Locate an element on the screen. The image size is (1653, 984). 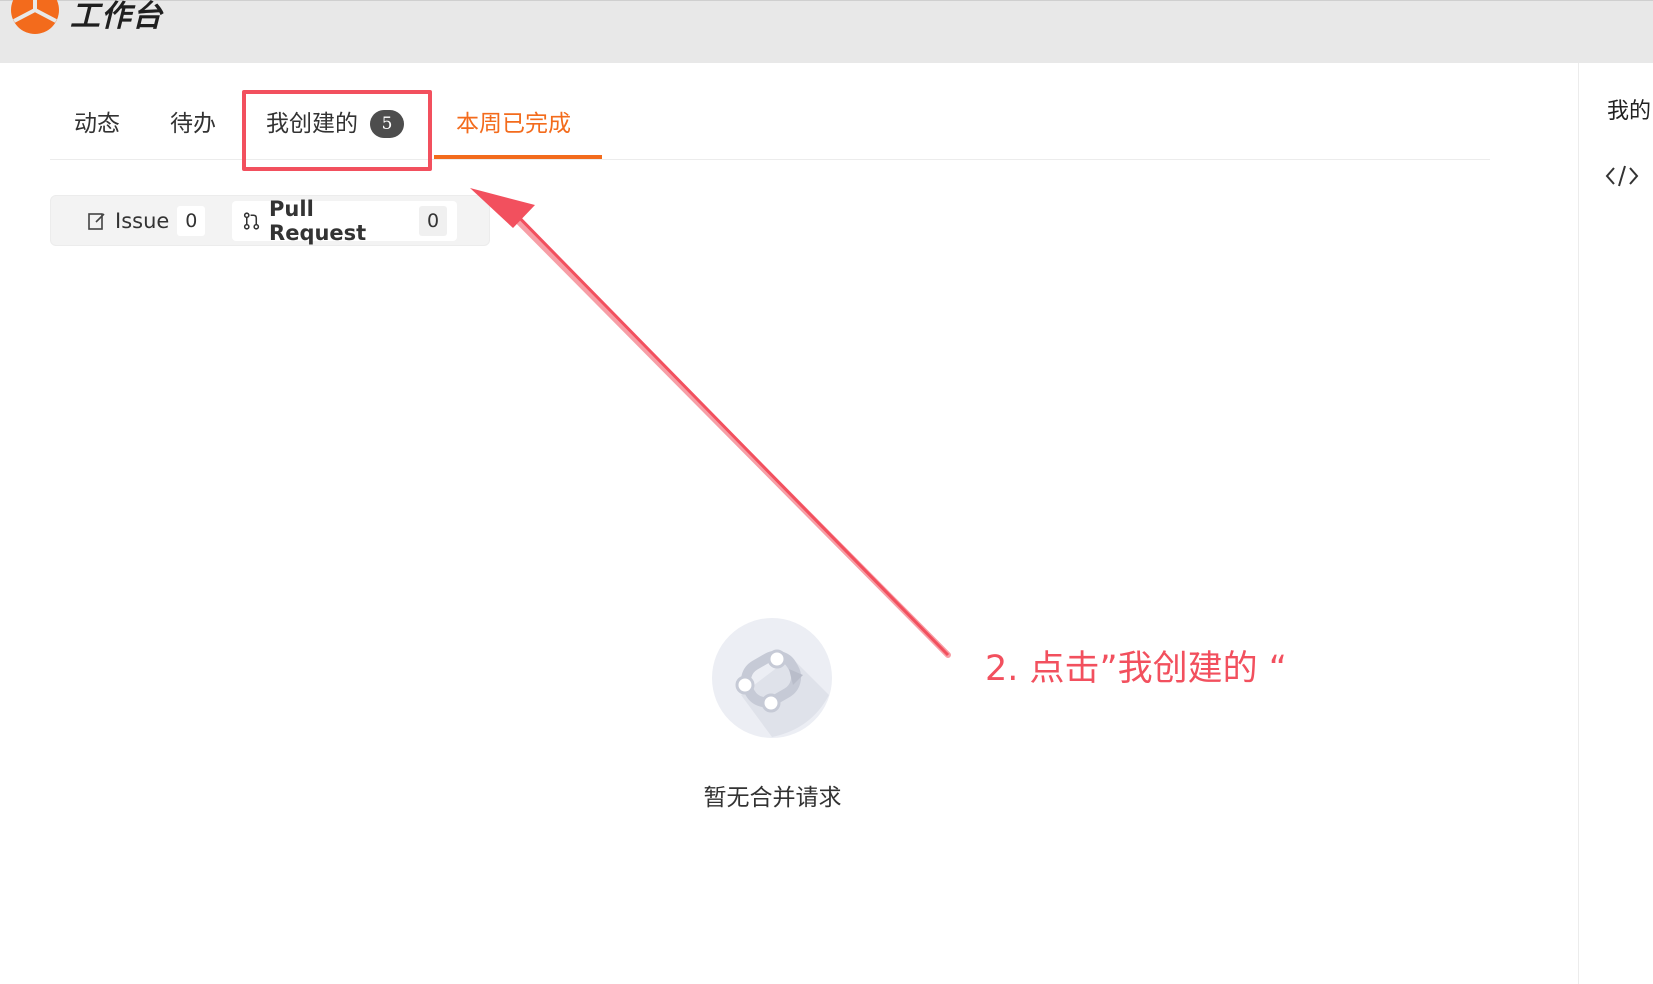
filter-issue-count: 0 is located at coordinates (191, 221).